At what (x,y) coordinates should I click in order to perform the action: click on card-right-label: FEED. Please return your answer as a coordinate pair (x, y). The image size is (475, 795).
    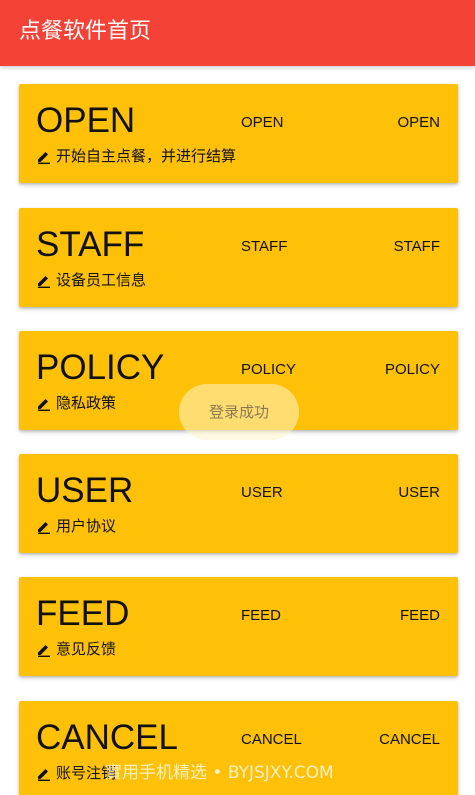
    Looking at the image, I should click on (419, 615).